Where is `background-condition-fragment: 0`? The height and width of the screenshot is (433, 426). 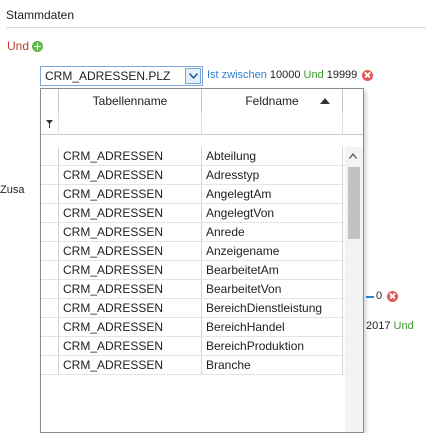 background-condition-fragment: 0 is located at coordinates (382, 296).